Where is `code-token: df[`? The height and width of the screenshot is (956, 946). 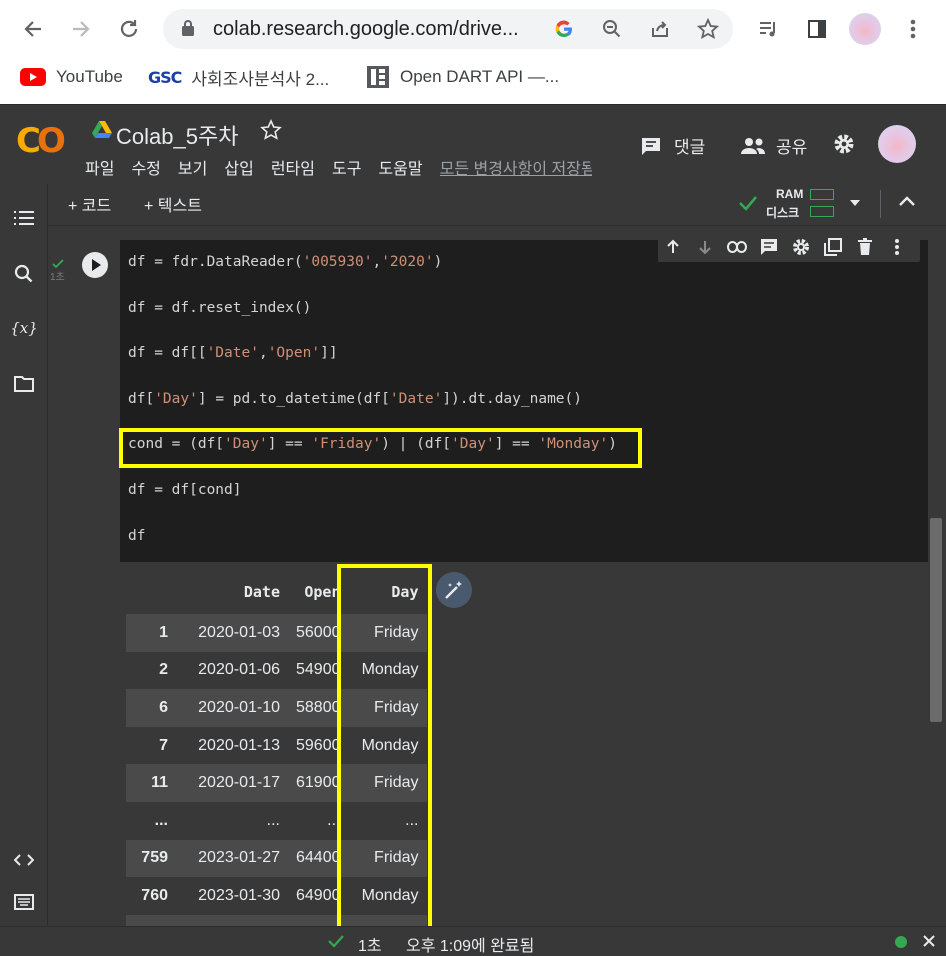
code-token: df[ is located at coordinates (141, 398).